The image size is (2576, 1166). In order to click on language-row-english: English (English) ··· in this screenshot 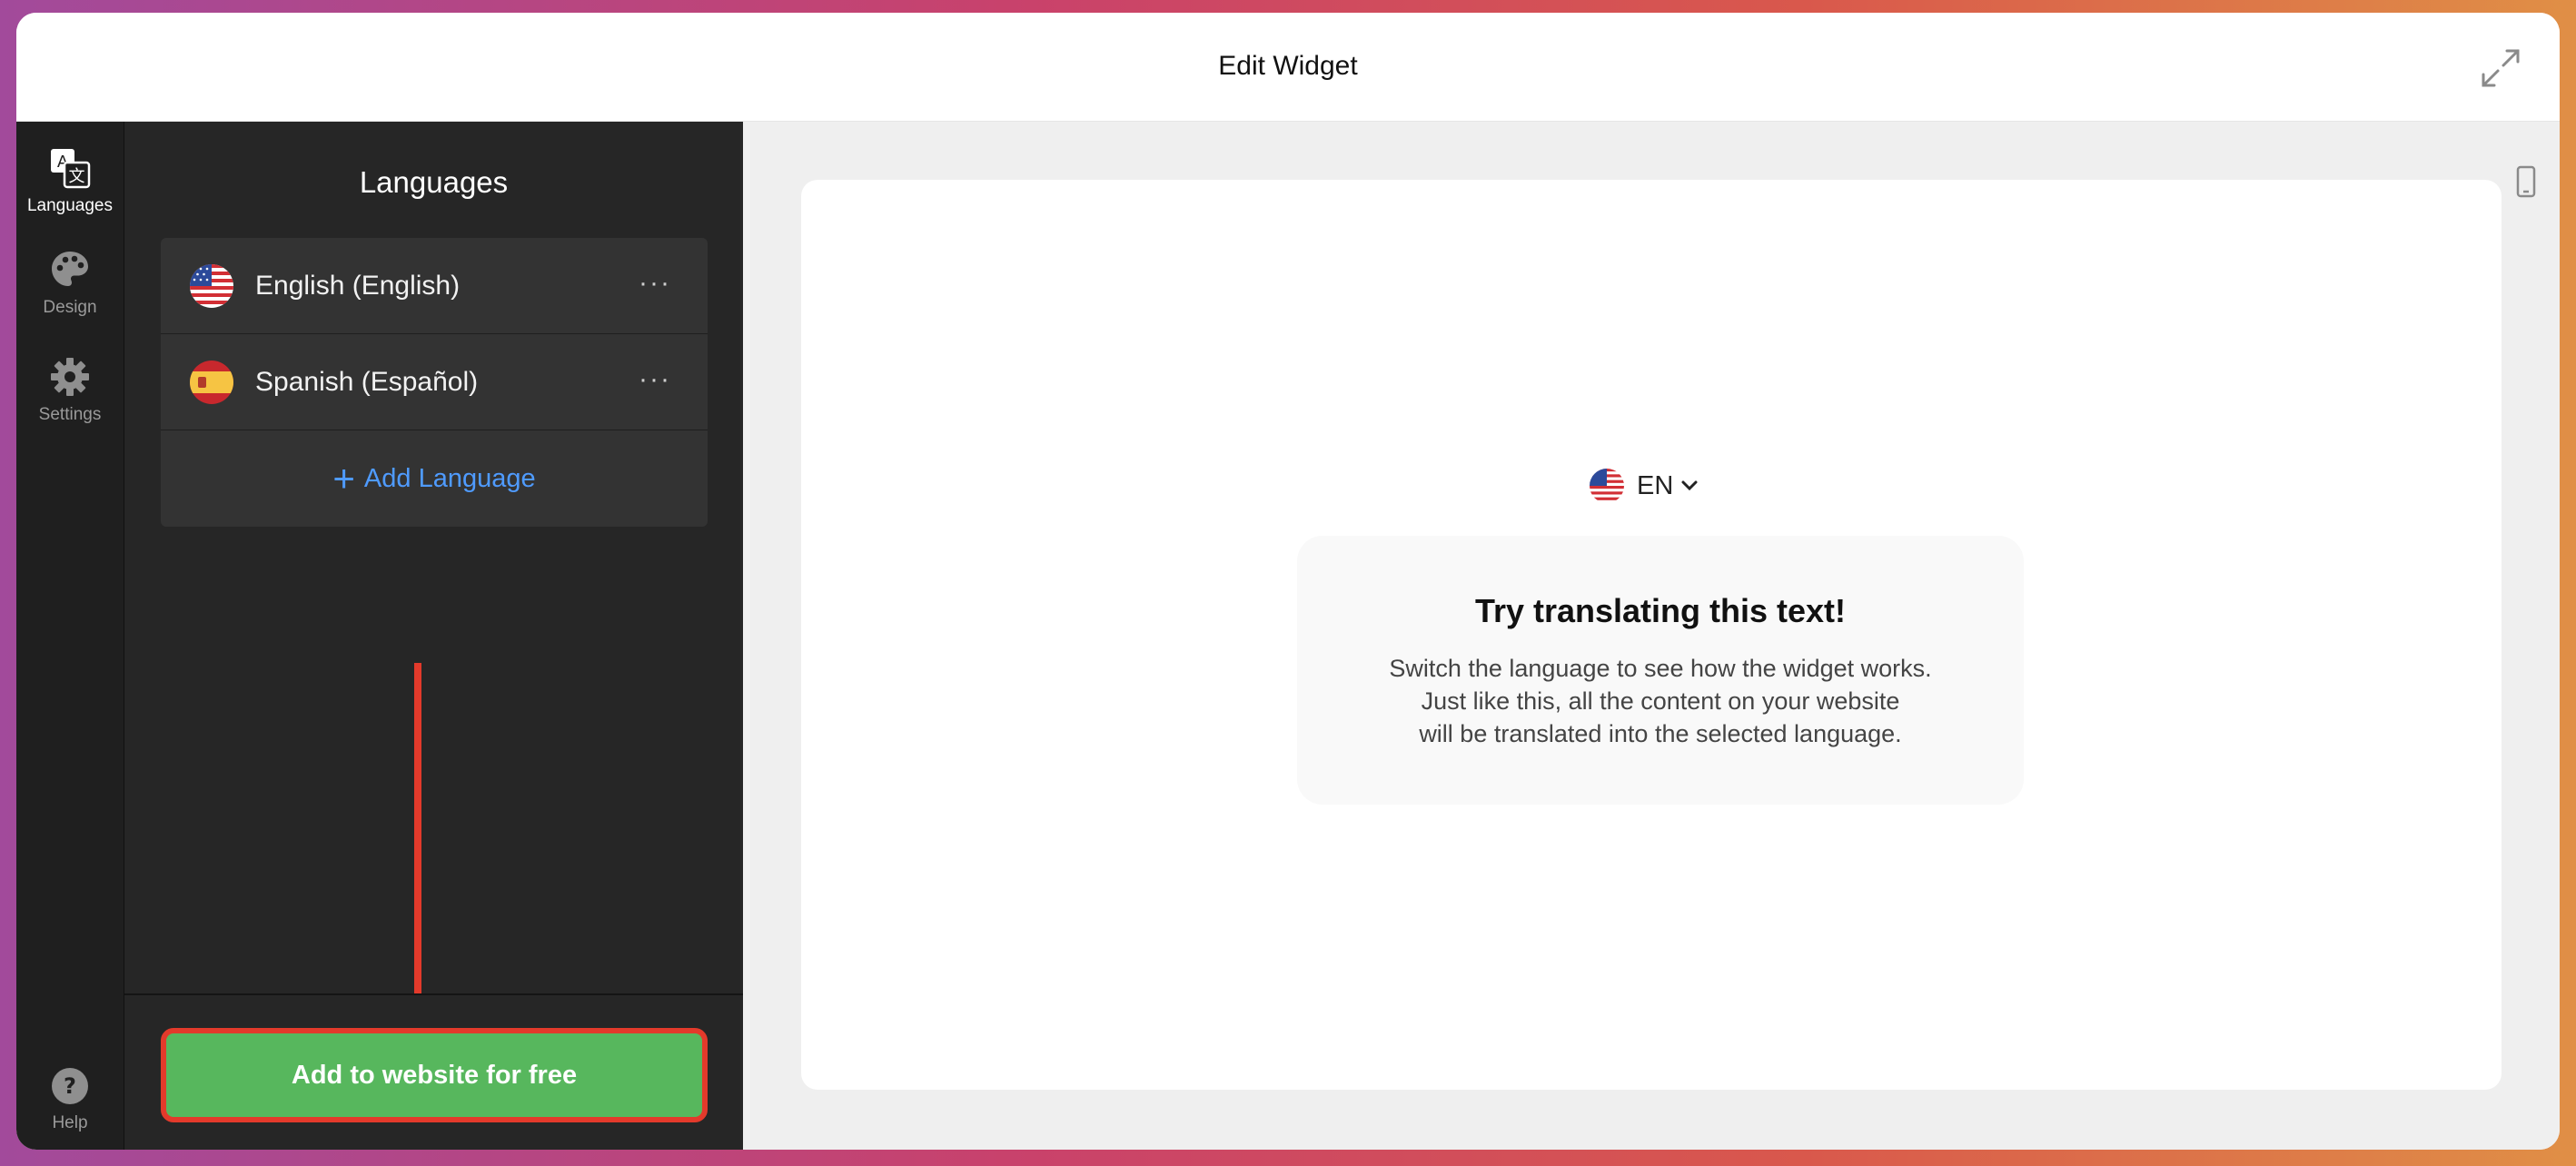, I will do `click(434, 286)`.